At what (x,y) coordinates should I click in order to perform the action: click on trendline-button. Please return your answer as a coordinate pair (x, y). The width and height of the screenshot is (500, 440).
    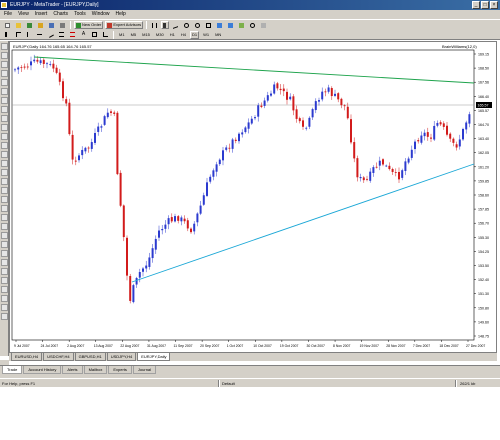
    Looking at the image, I should click on (50, 34).